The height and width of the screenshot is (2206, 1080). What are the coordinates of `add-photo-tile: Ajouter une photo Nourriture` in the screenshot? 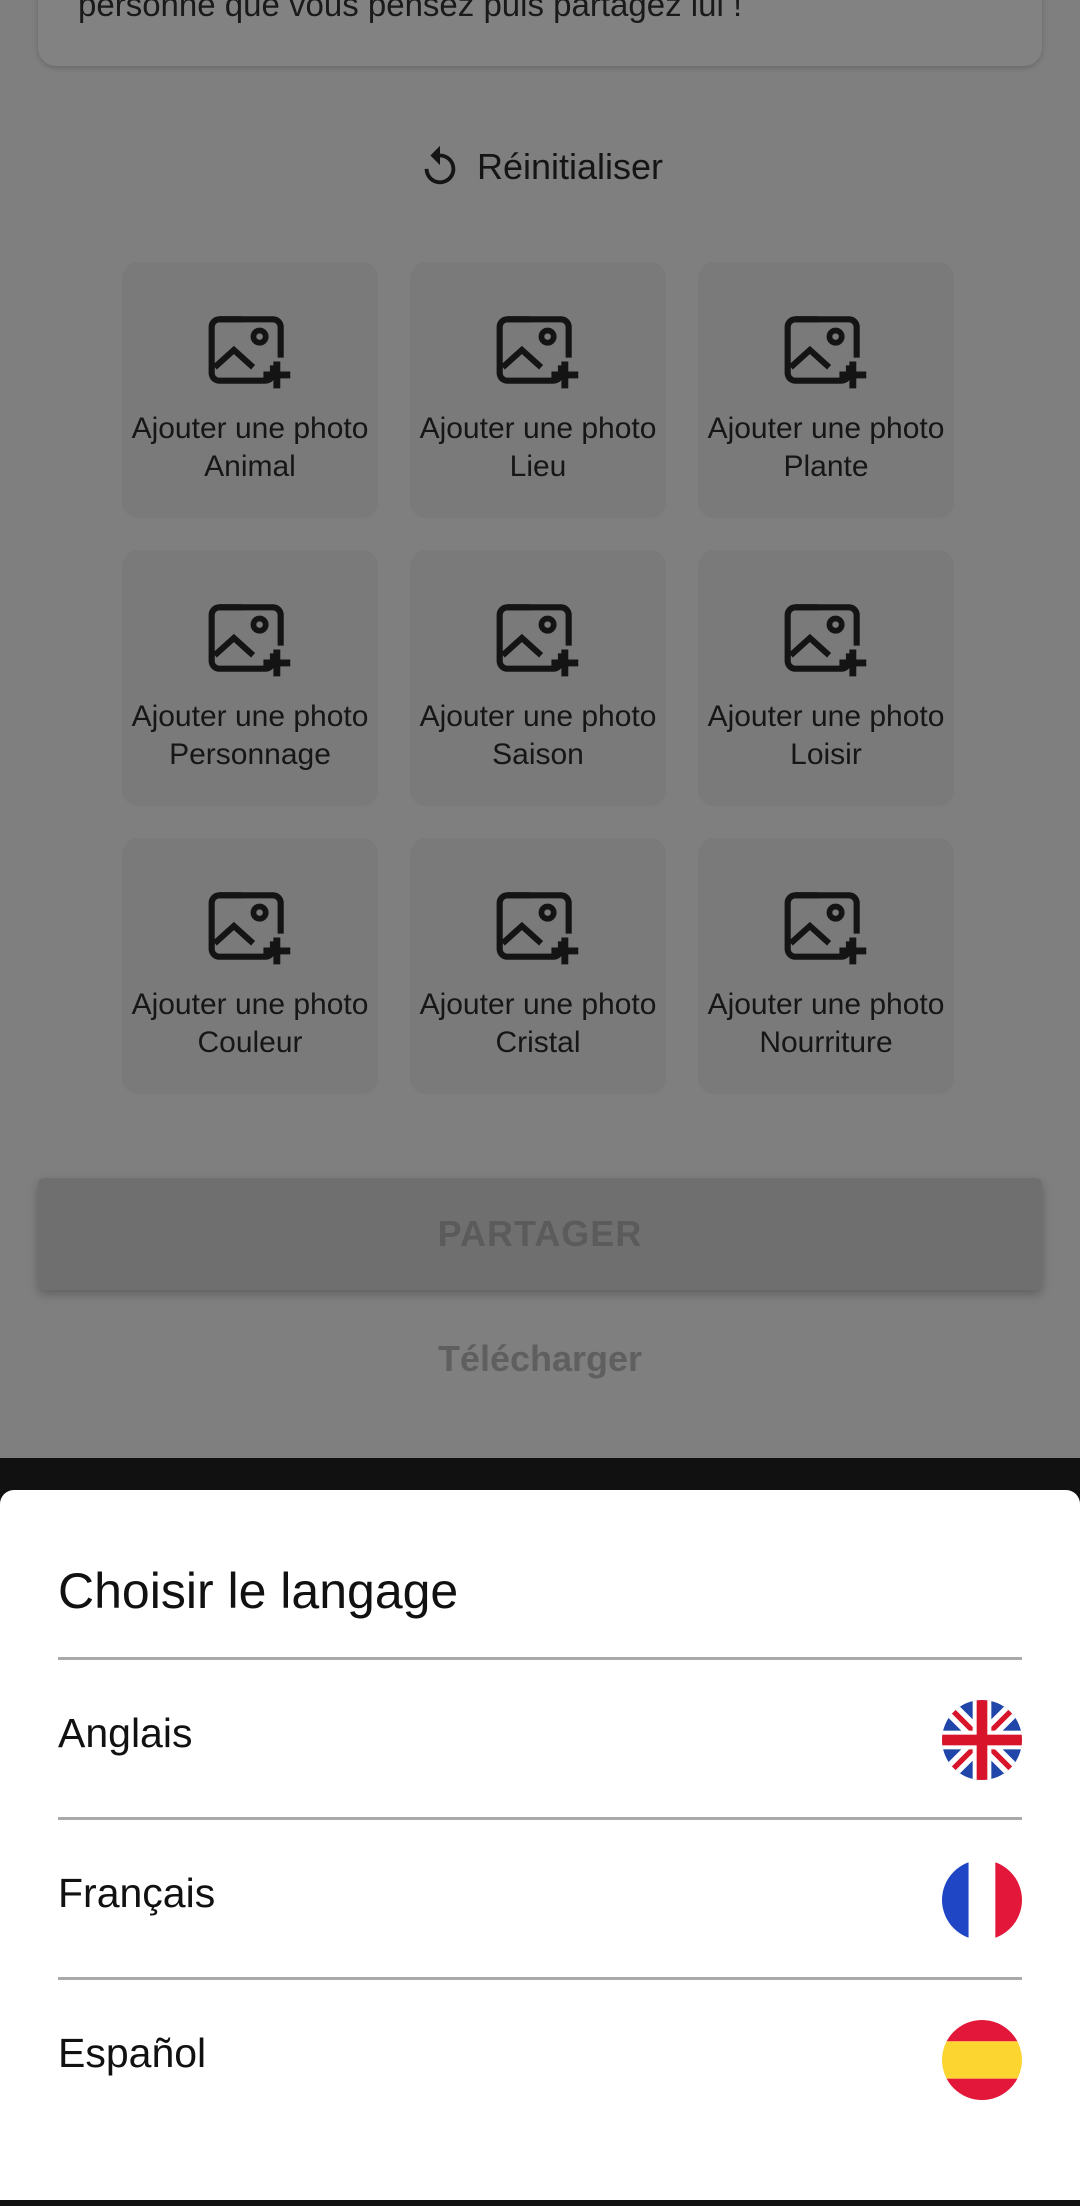 It's located at (826, 966).